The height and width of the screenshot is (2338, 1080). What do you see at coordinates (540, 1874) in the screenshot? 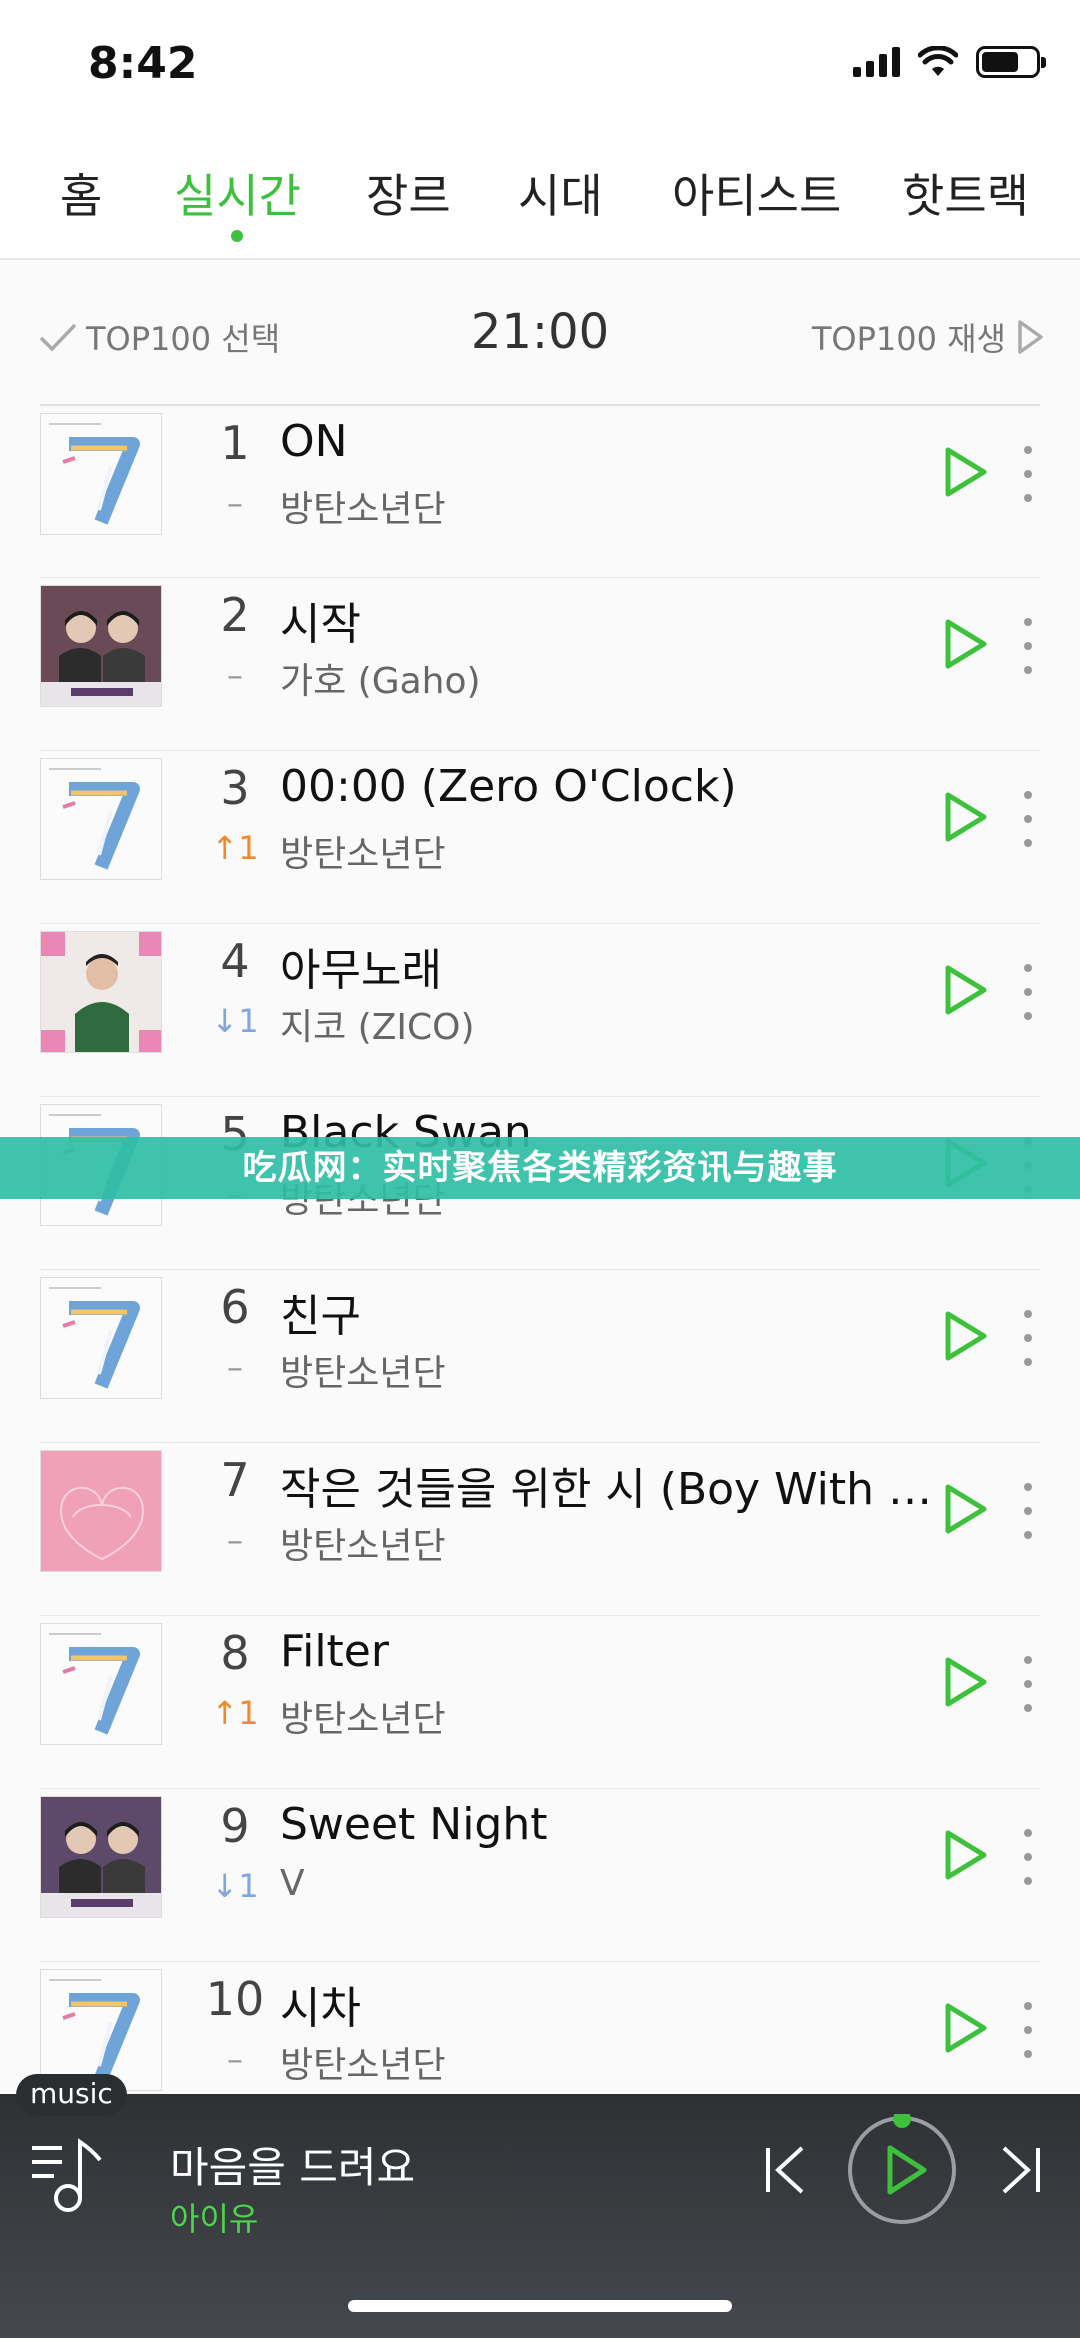
I see `song-row: 9 ↓1 Sweet Night V` at bounding box center [540, 1874].